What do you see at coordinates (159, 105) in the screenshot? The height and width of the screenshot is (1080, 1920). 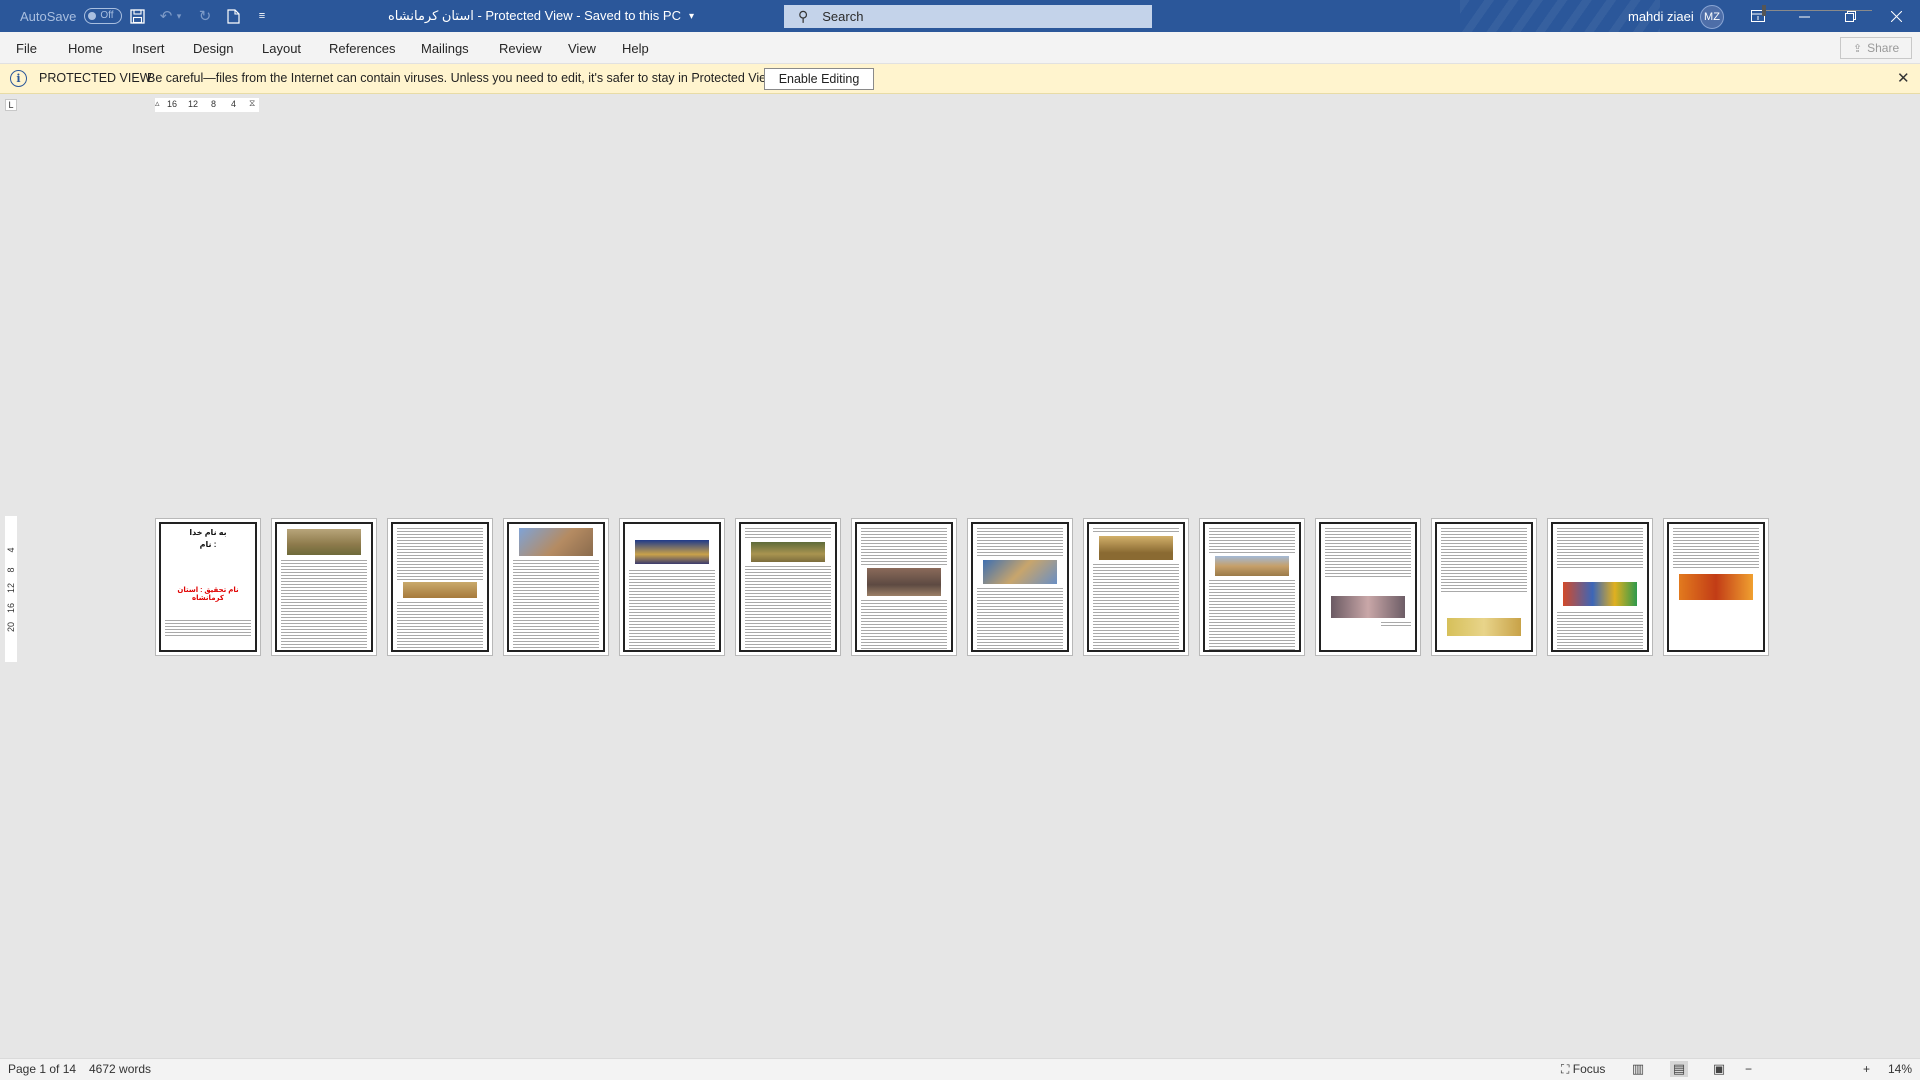 I see `indent-marker-icon: ▵` at bounding box center [159, 105].